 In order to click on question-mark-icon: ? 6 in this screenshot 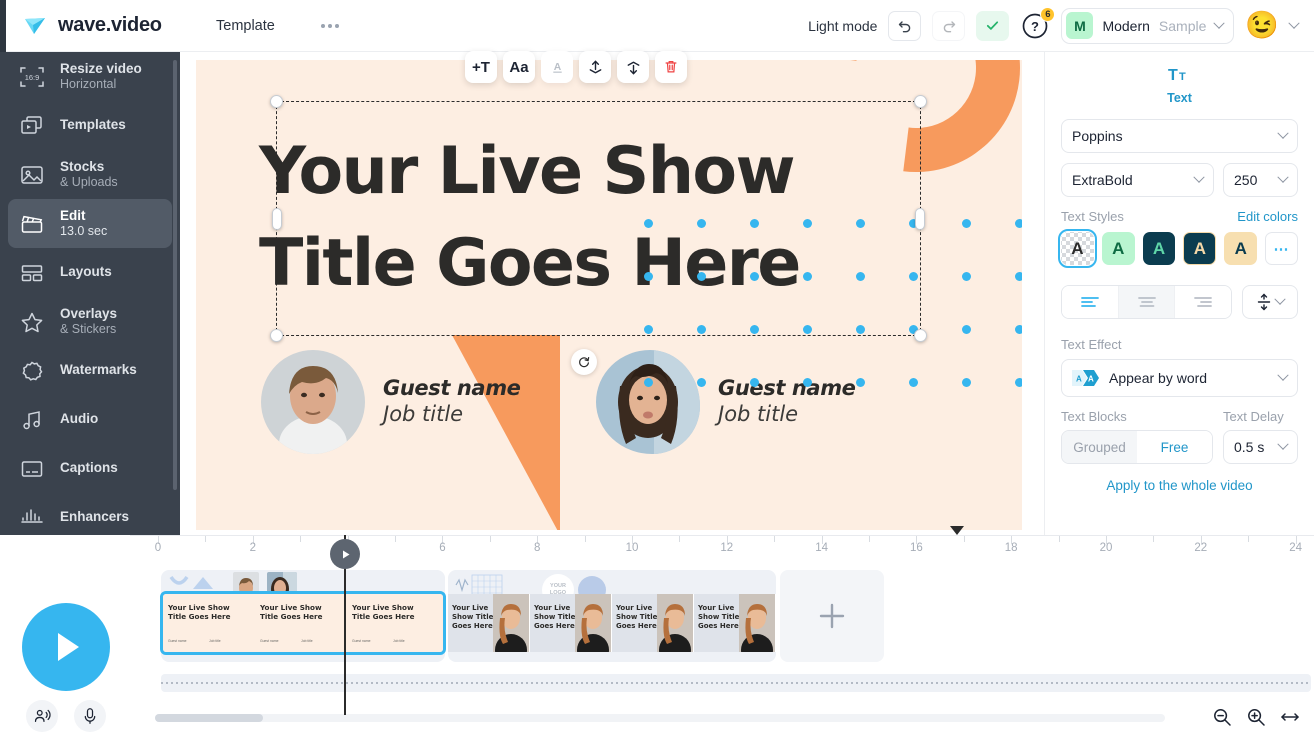, I will do `click(1038, 23)`.